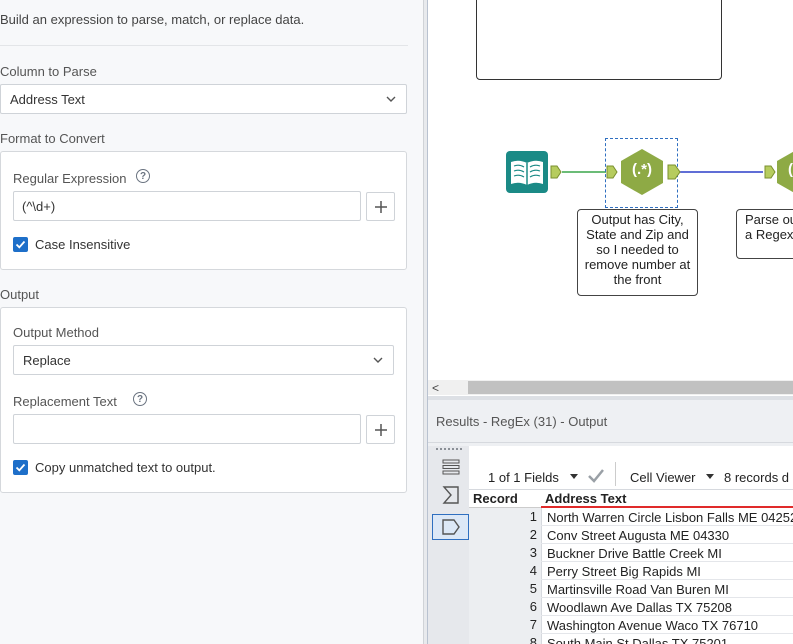  Describe the element at coordinates (48, 71) in the screenshot. I see `column-to-parse-label: Column to Parse` at that location.